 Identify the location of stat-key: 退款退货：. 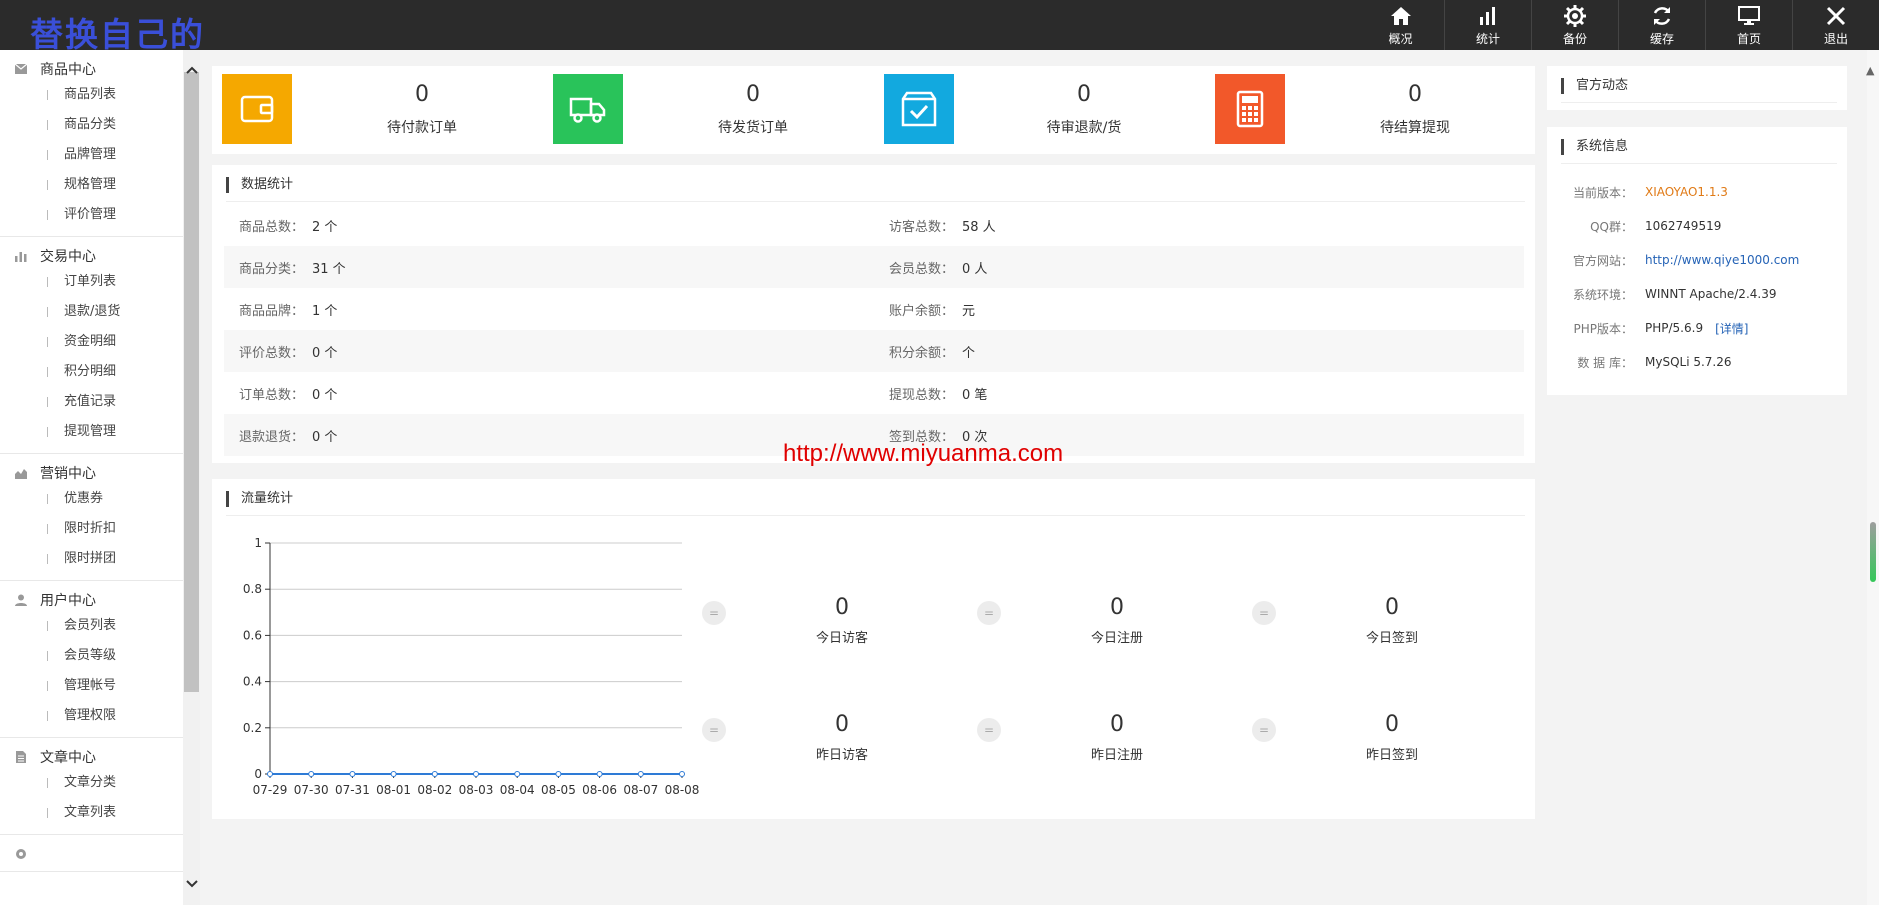
(272, 437).